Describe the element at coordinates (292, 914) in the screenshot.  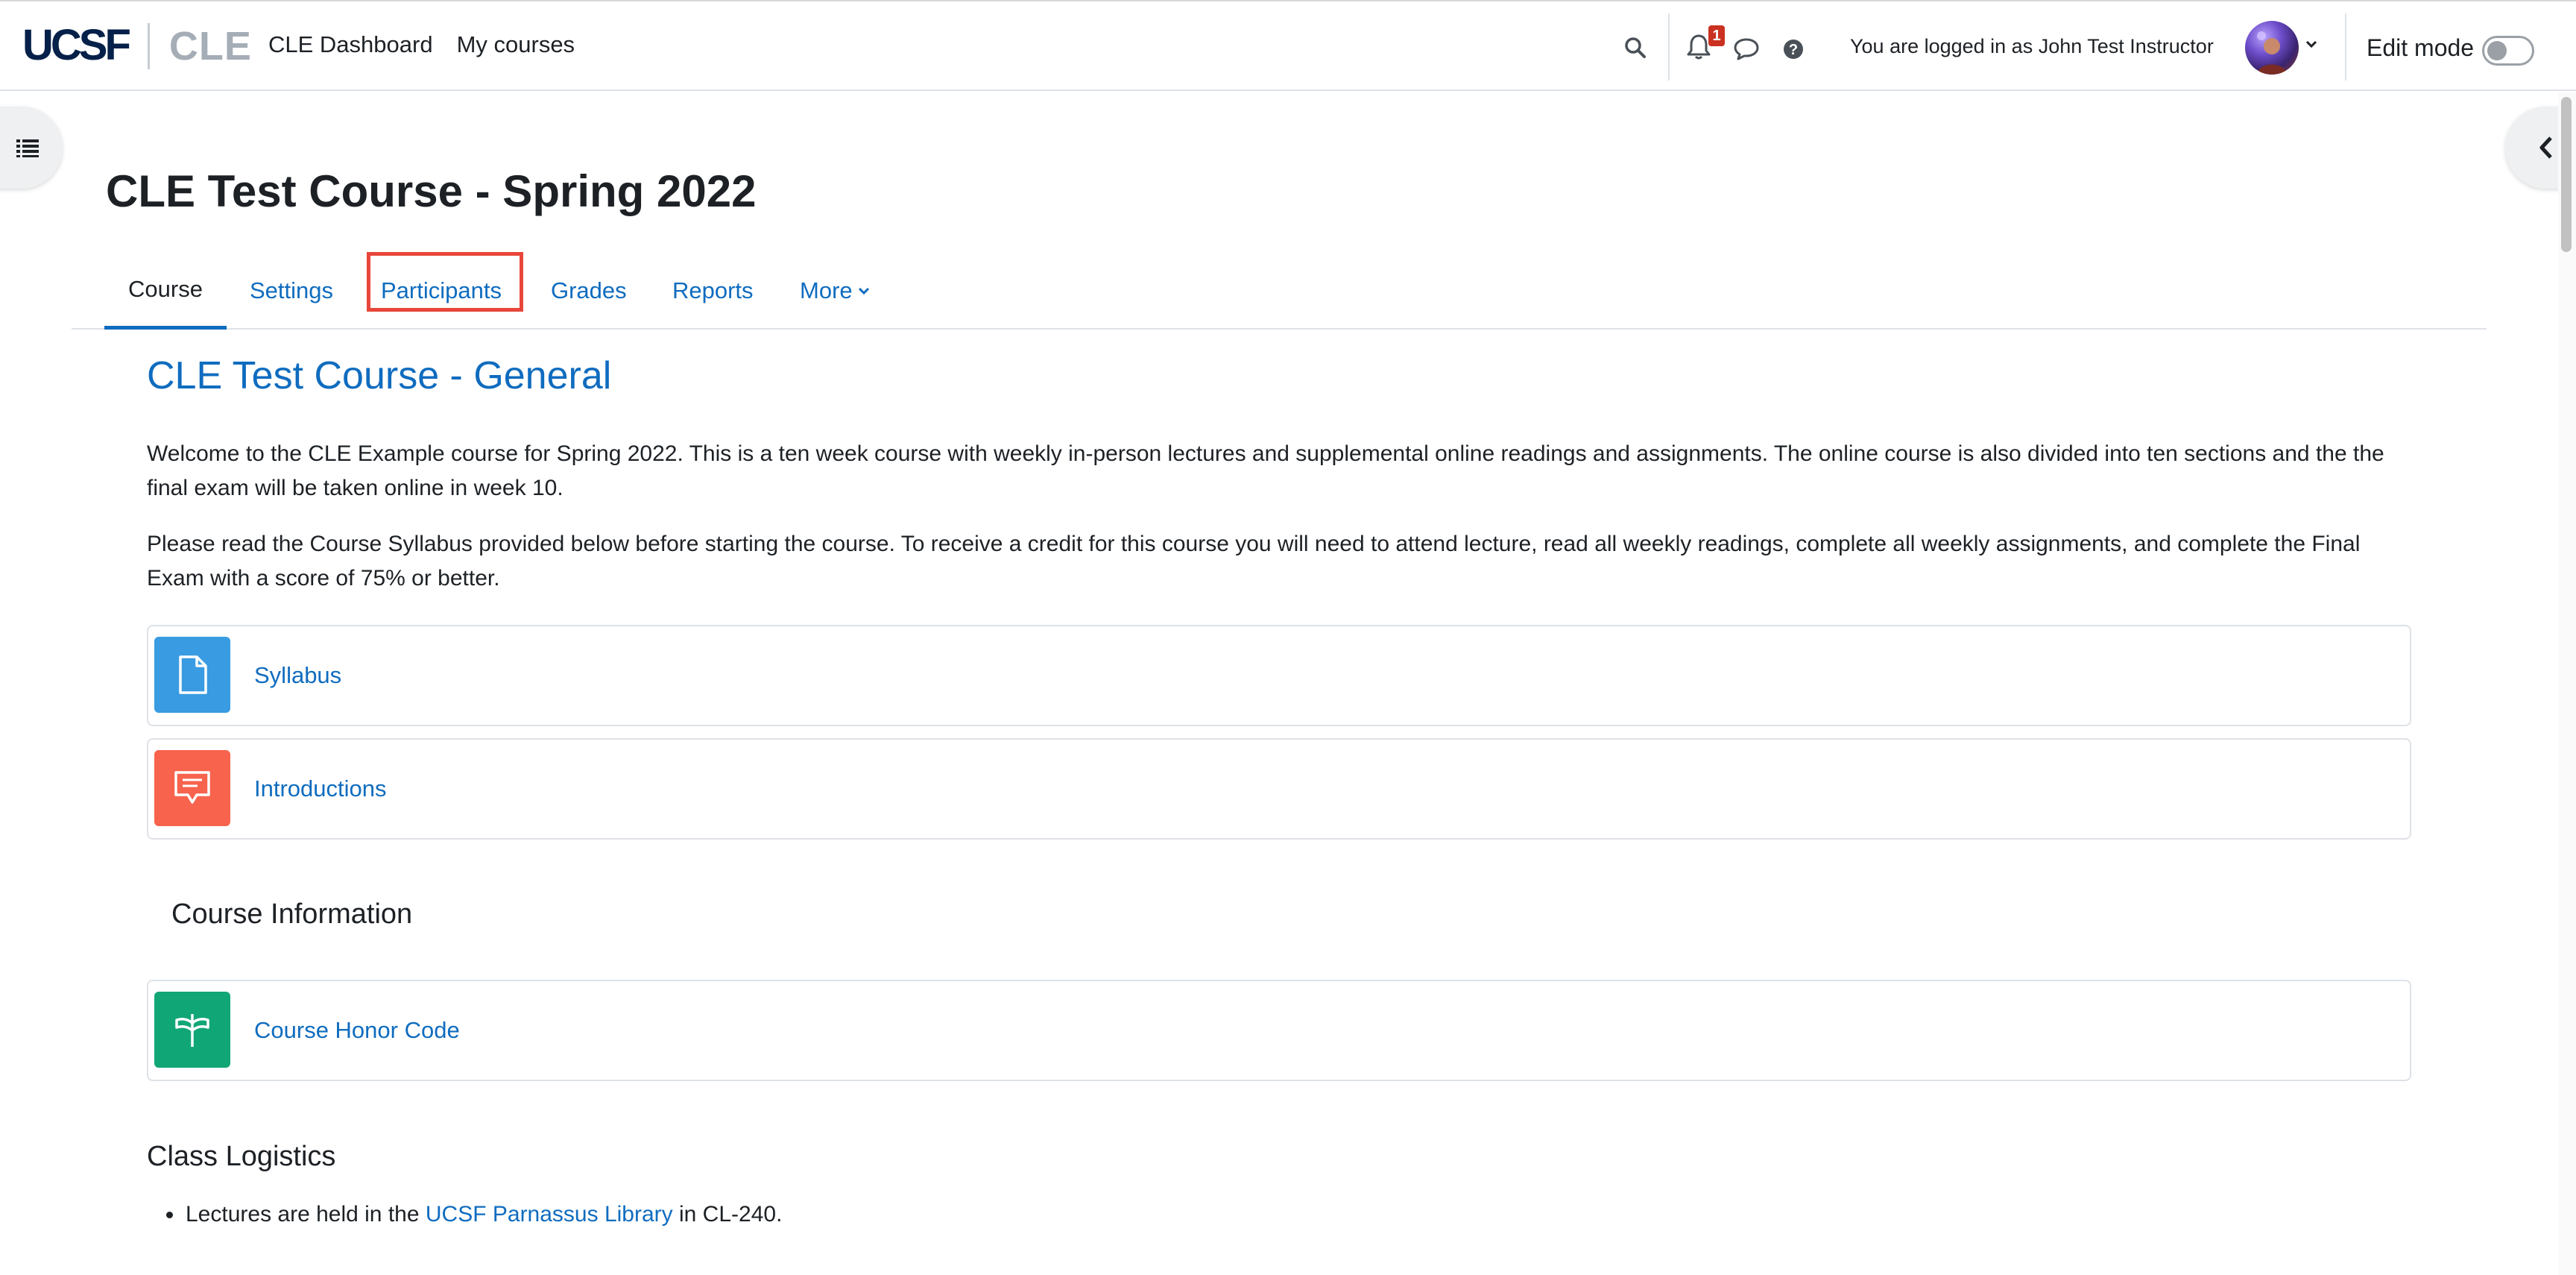
I see `course-information-heading: Course Information` at that location.